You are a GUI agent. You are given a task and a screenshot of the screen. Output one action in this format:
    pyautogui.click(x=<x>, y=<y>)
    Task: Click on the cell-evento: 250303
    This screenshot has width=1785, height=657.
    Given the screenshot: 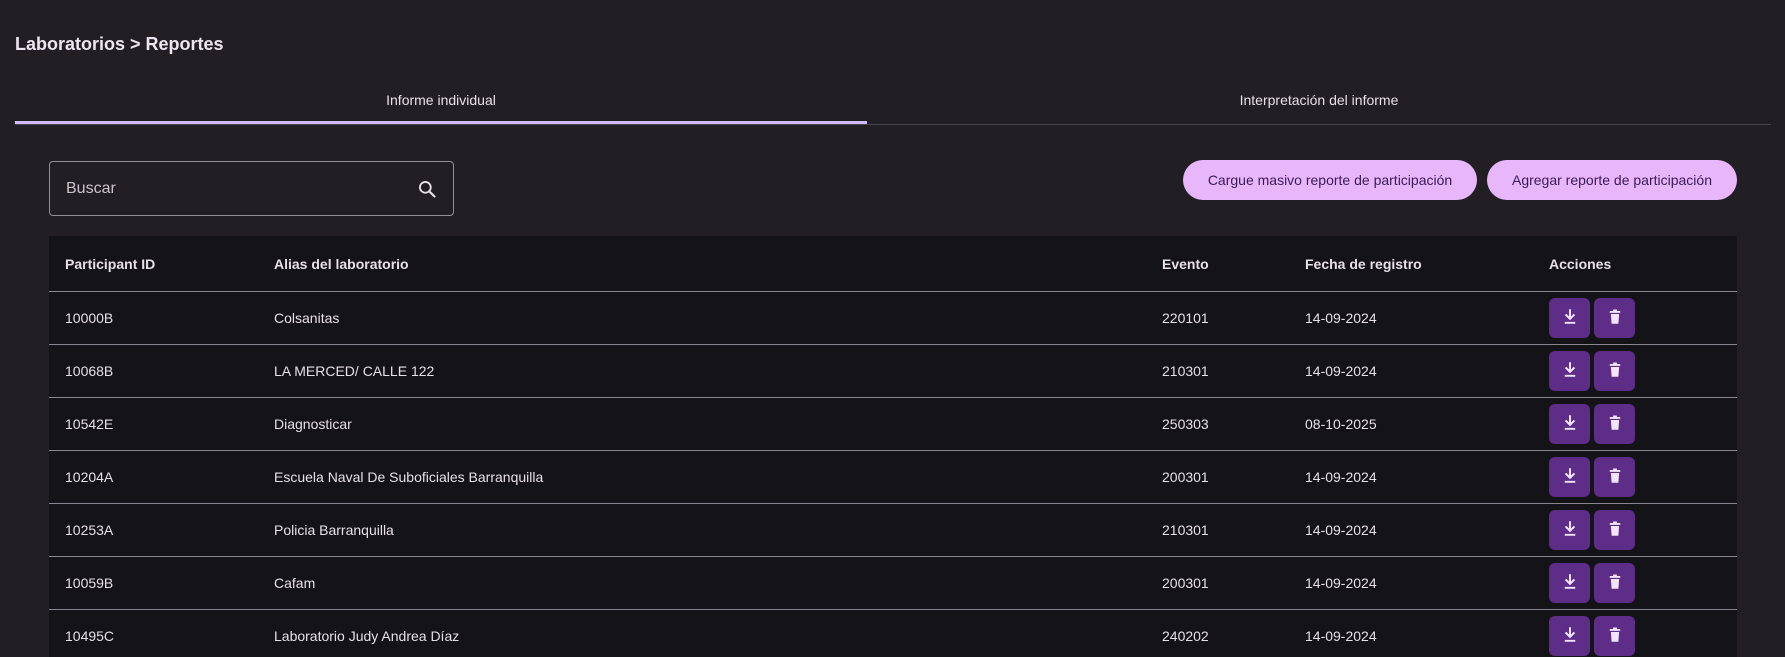 What is the action you would take?
    pyautogui.click(x=1185, y=424)
    